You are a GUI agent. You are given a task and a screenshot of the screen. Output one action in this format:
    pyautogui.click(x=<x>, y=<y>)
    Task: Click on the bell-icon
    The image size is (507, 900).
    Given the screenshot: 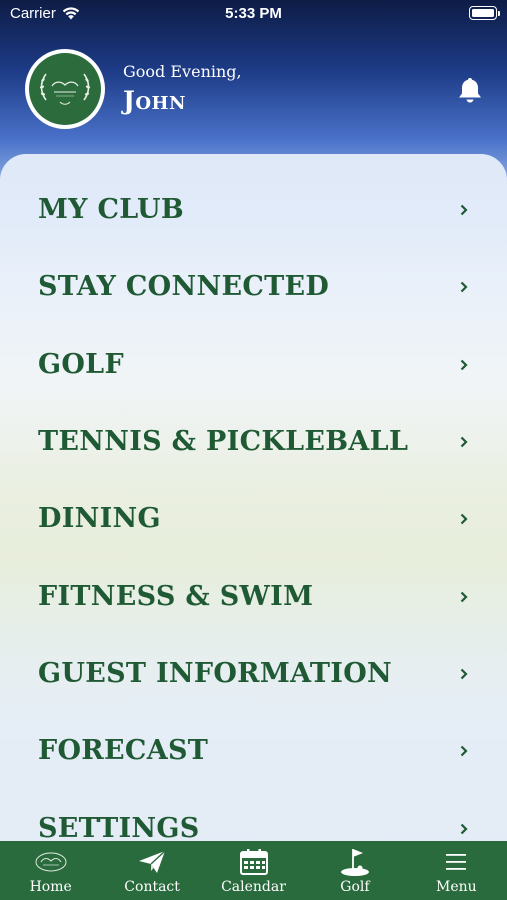 What is the action you would take?
    pyautogui.click(x=470, y=90)
    